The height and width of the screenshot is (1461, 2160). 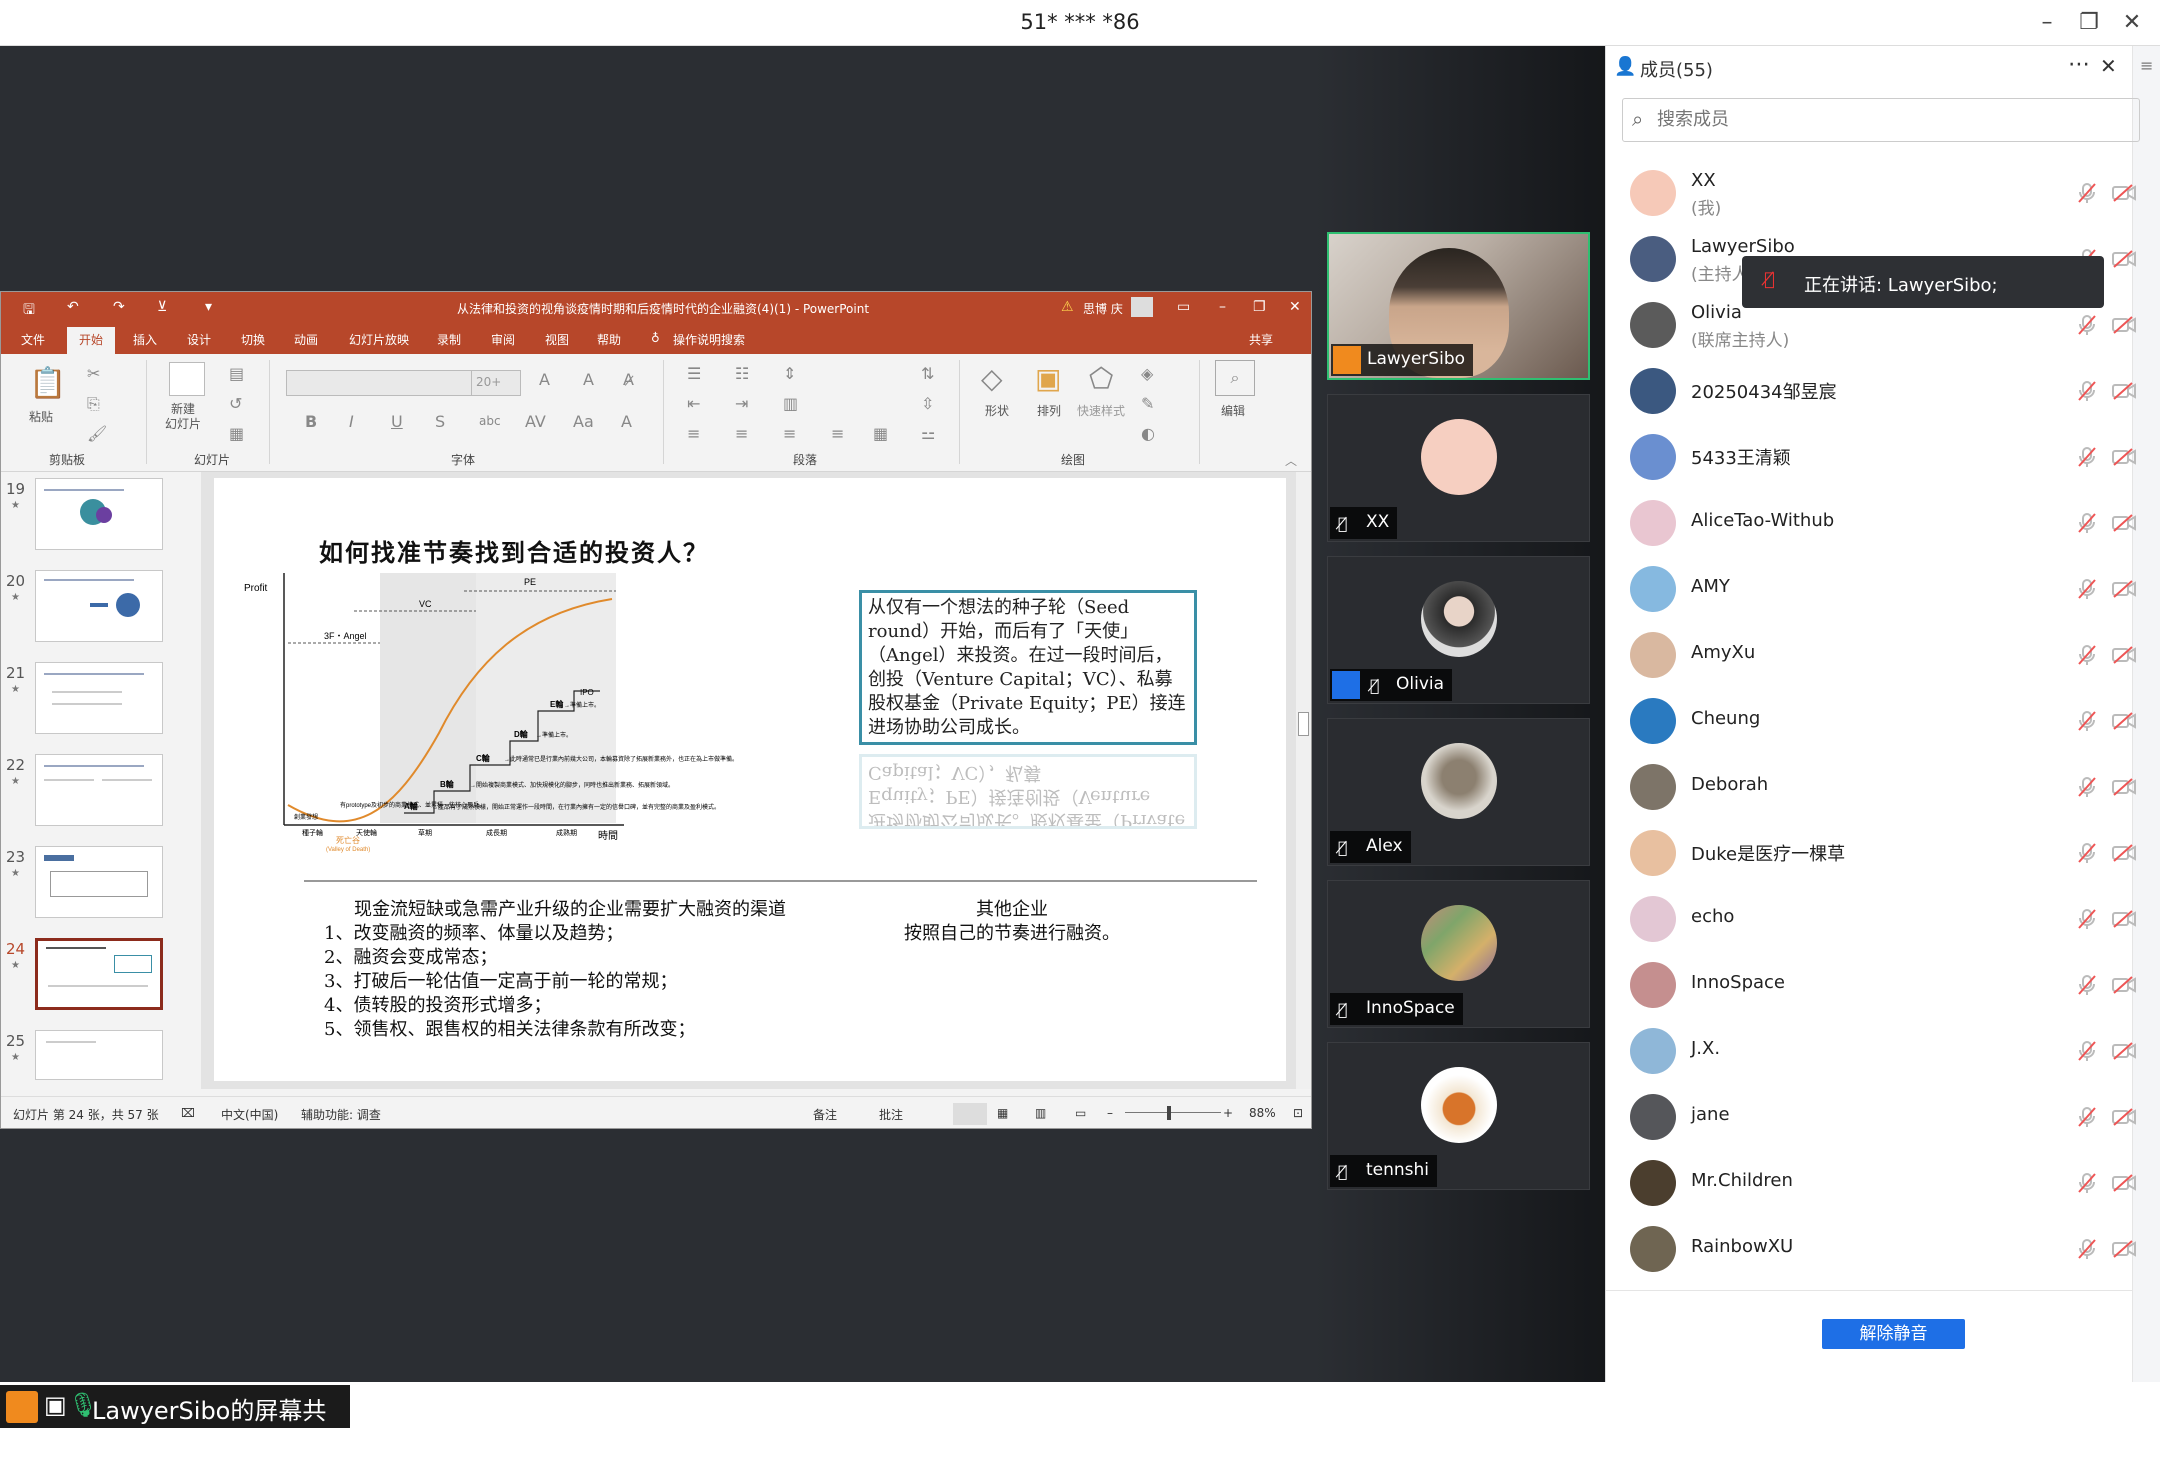 What do you see at coordinates (1458, 792) in the screenshot?
I see `video-tile-alex: Alex 🎙̸` at bounding box center [1458, 792].